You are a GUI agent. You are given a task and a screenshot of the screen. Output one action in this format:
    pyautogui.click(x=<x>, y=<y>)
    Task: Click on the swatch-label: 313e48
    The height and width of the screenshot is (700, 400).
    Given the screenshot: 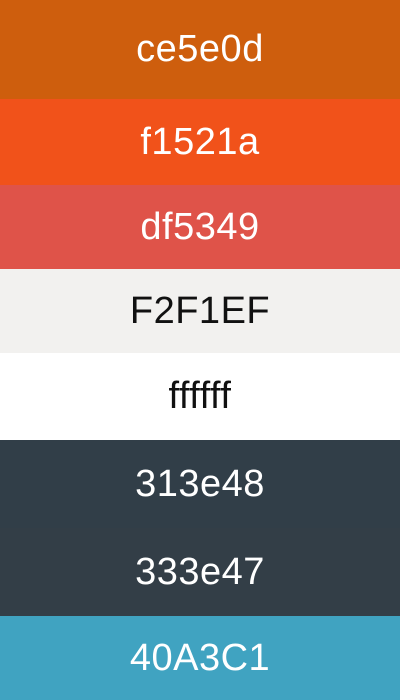 What is the action you would take?
    pyautogui.click(x=200, y=483)
    